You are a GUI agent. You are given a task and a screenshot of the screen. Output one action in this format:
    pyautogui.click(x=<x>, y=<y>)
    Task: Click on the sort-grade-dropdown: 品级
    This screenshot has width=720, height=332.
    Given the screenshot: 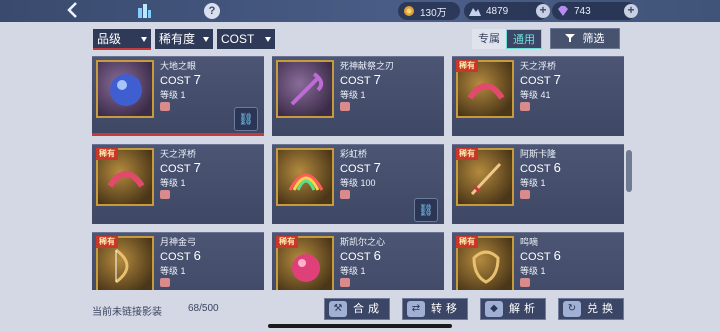 What is the action you would take?
    pyautogui.click(x=122, y=39)
    